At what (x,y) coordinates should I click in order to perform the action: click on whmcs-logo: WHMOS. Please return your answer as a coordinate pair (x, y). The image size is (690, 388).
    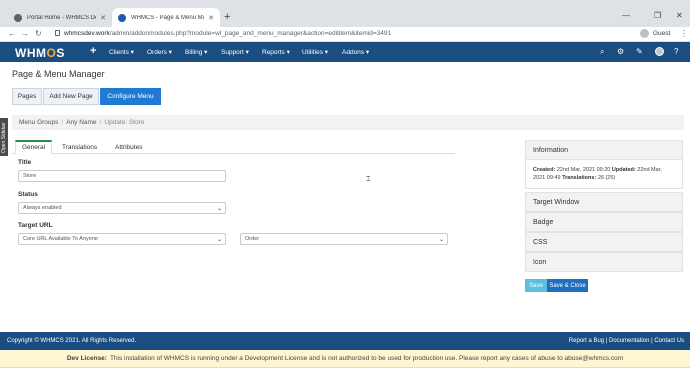
    Looking at the image, I should click on (40, 53).